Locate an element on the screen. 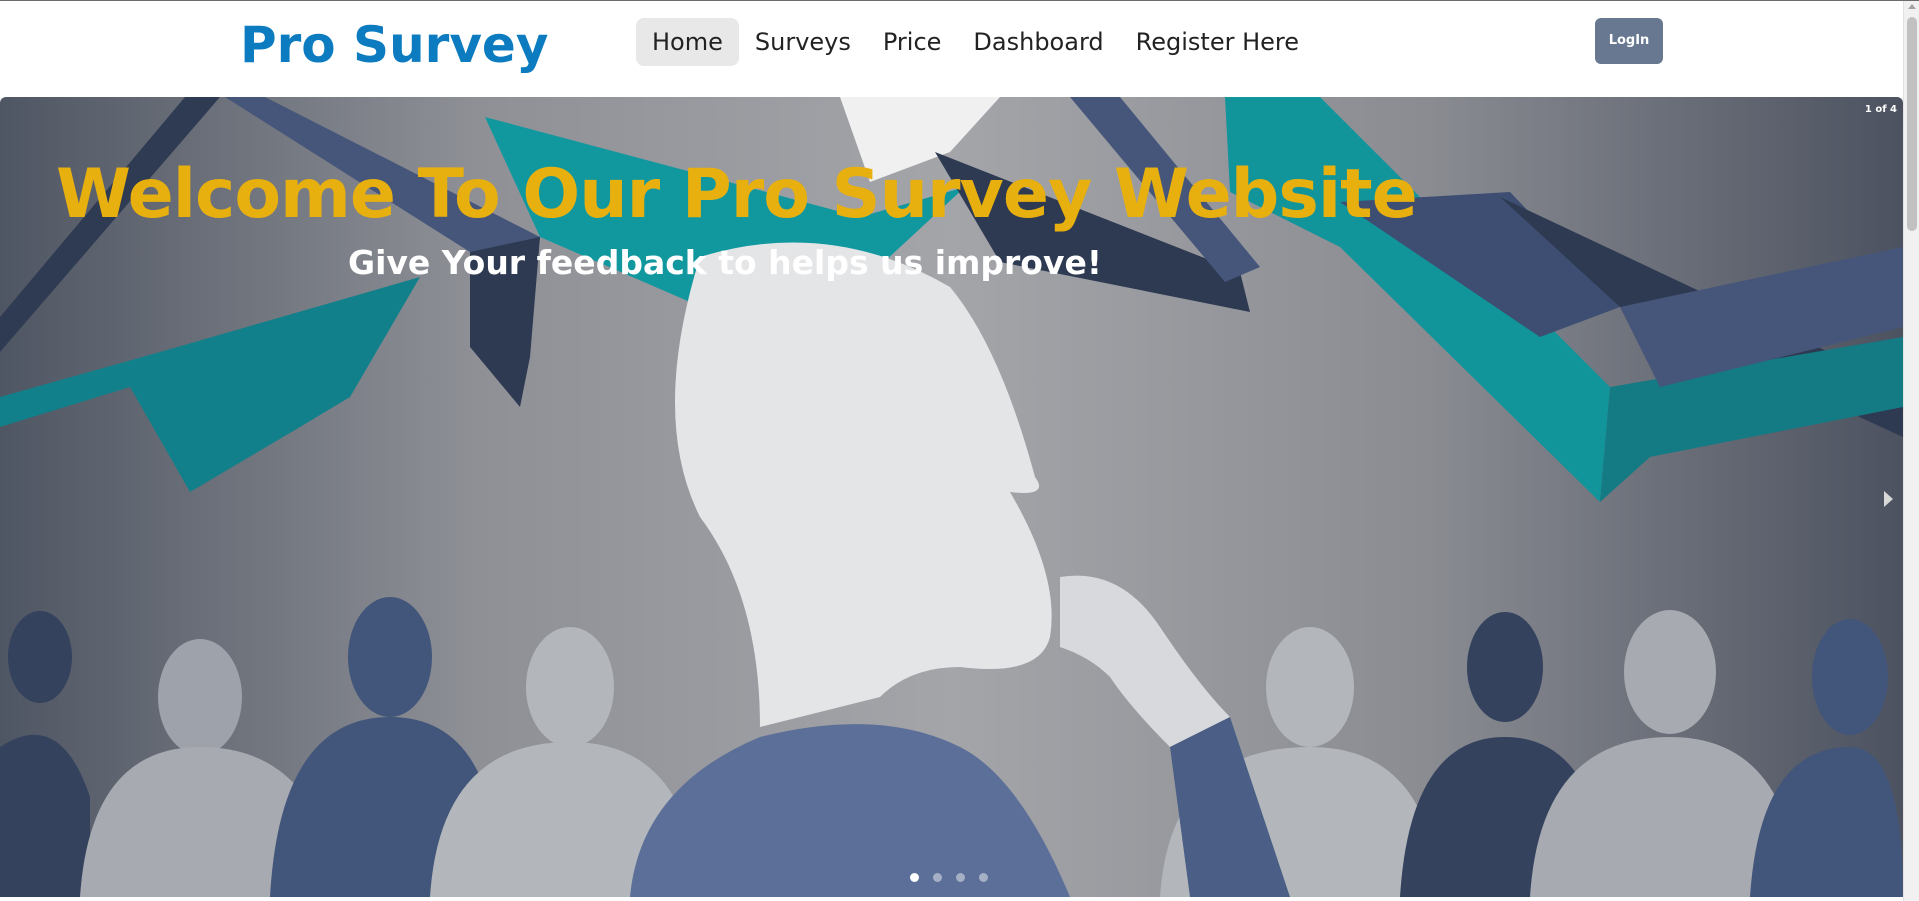 The width and height of the screenshot is (1919, 901). ribbon-shape is located at coordinates (210, 384).